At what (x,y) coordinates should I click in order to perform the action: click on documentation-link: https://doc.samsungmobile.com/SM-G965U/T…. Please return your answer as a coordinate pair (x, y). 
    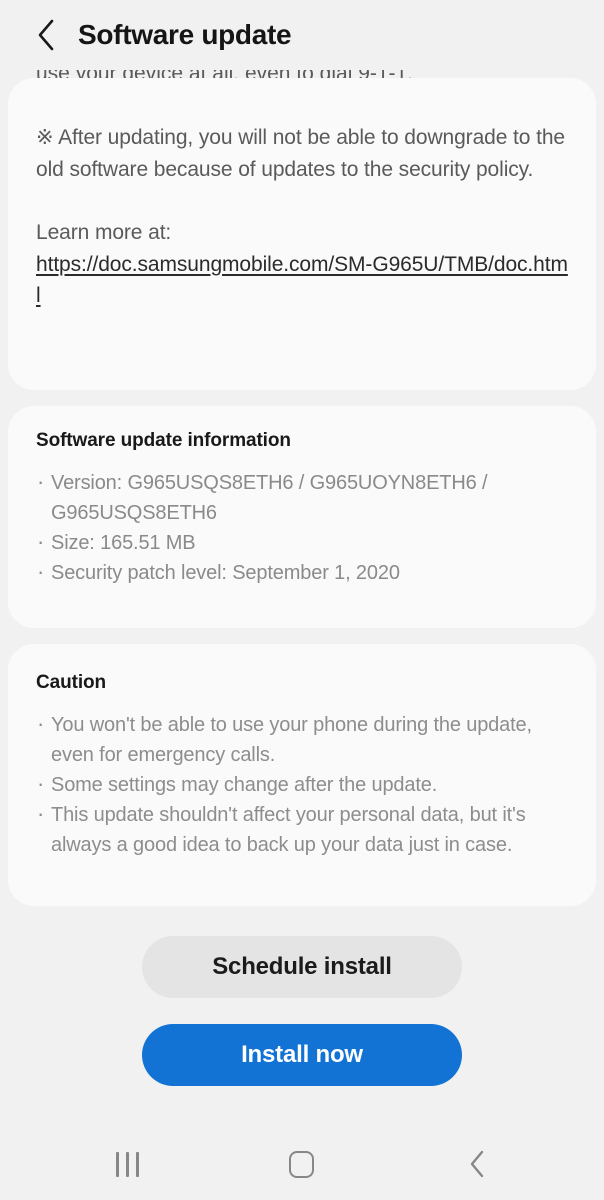
    Looking at the image, I should click on (302, 280).